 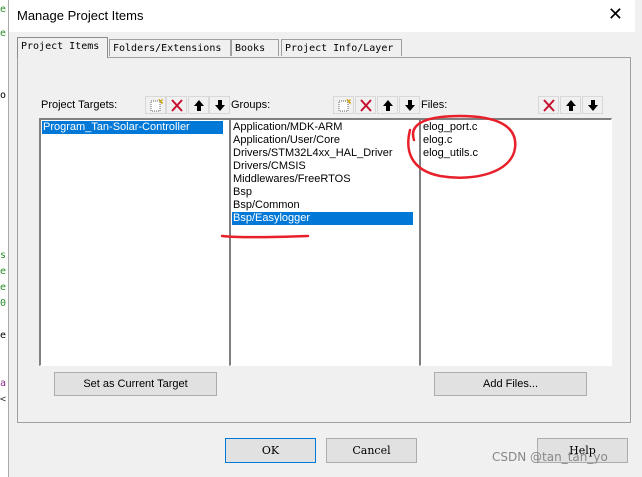 What do you see at coordinates (368, 176) in the screenshot?
I see `red-annotation-overlay` at bounding box center [368, 176].